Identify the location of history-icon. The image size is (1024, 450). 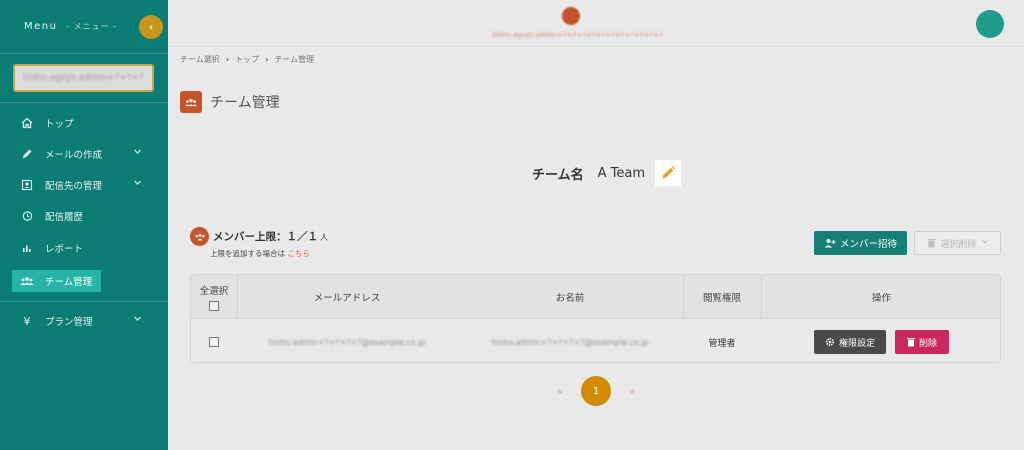
(27, 216).